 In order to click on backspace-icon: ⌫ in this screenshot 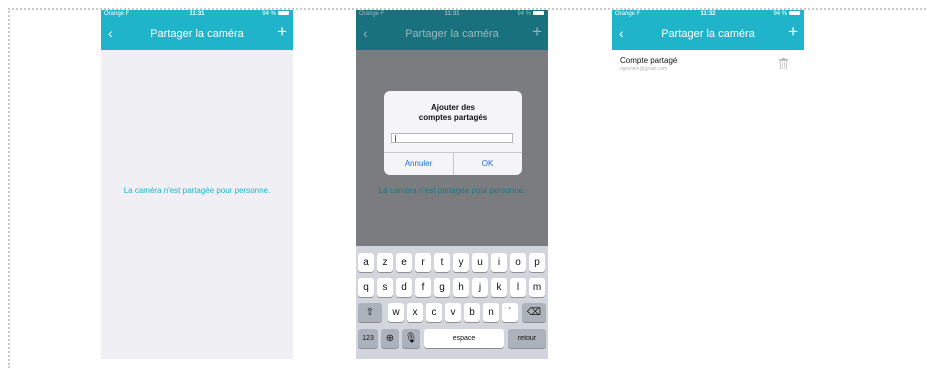, I will do `click(534, 312)`.